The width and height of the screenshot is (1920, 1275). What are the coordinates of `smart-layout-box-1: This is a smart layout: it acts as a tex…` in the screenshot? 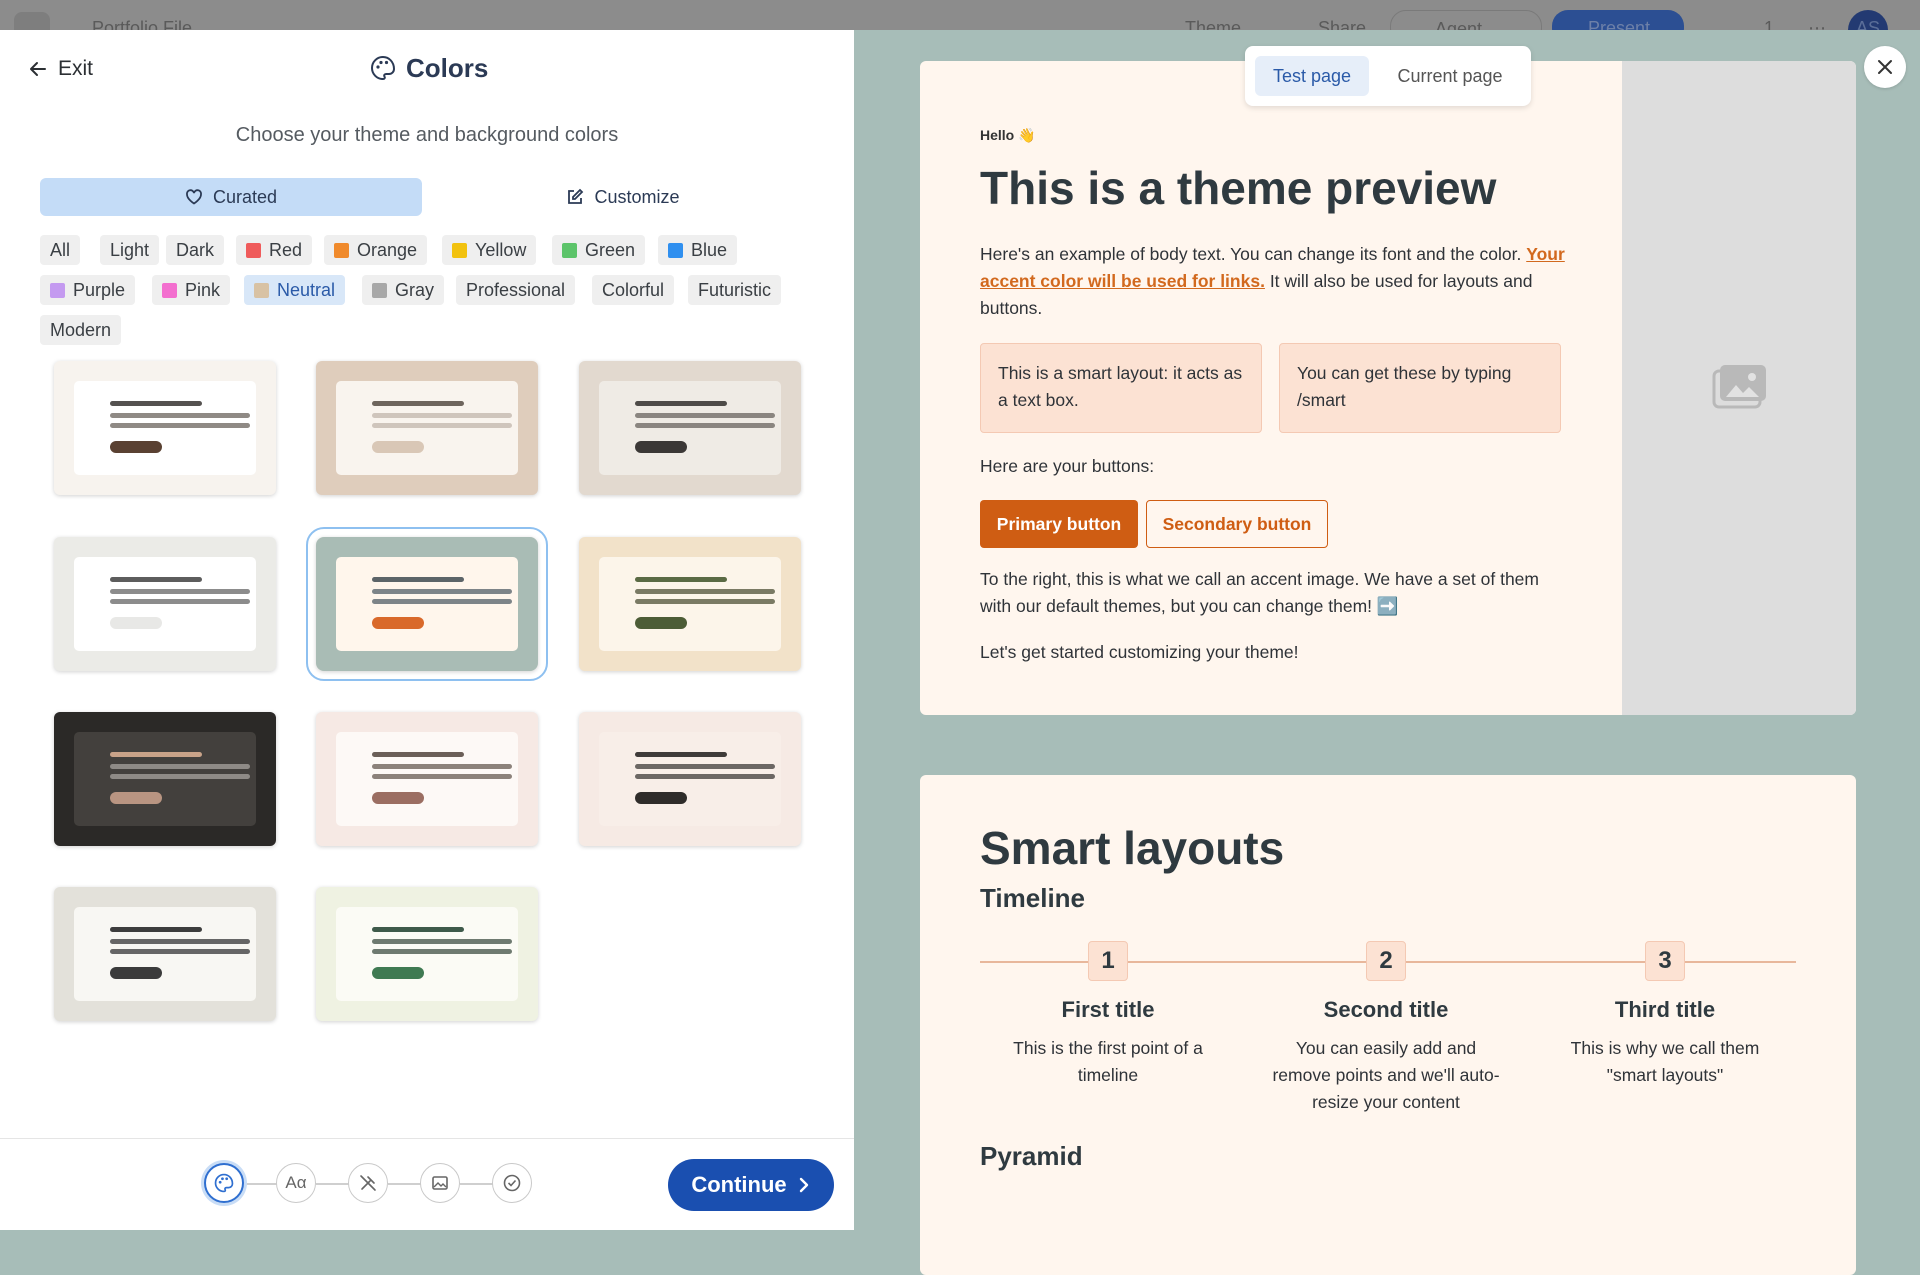 It's located at (1121, 388).